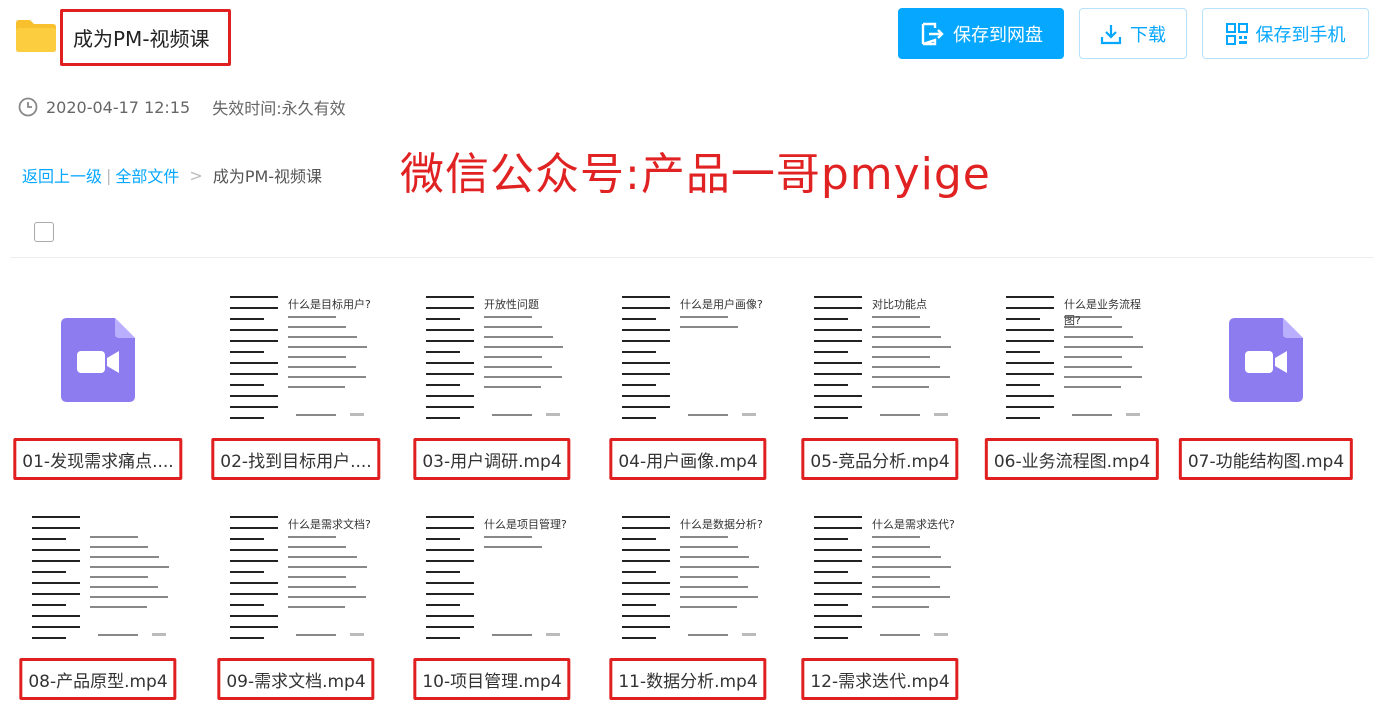 The image size is (1384, 717). I want to click on video-thumbnail: 对比功能点, so click(880, 360).